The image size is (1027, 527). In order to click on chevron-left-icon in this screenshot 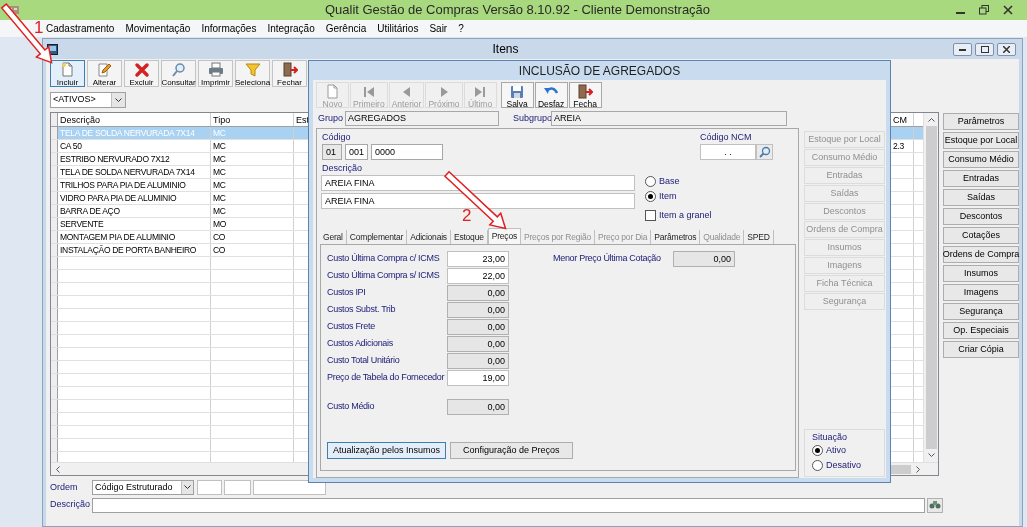, I will do `click(57, 469)`.